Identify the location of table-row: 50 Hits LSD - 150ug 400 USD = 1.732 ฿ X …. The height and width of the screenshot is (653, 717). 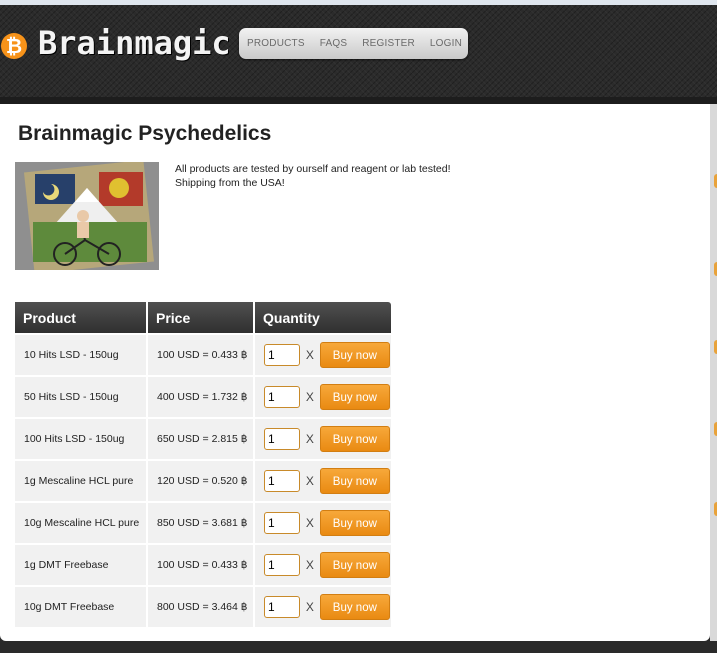
(203, 396).